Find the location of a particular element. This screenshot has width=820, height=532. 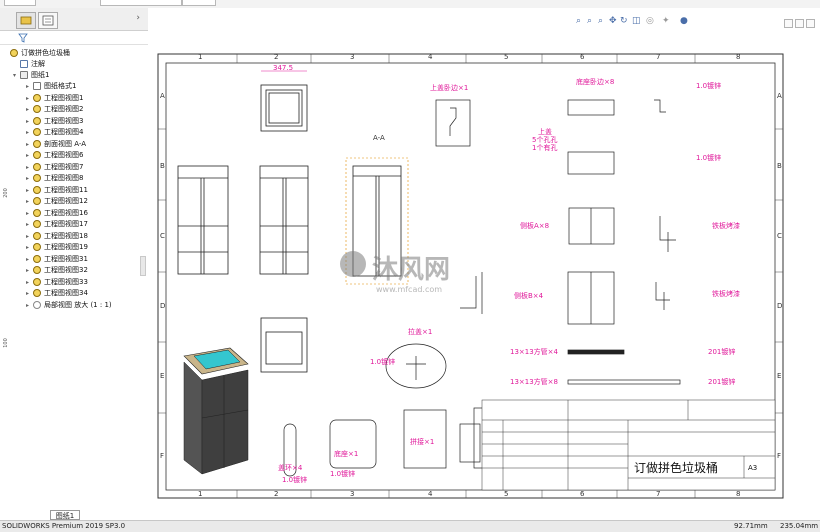

tree-item: ▸ 工程图视图7 is located at coordinates (54, 167).